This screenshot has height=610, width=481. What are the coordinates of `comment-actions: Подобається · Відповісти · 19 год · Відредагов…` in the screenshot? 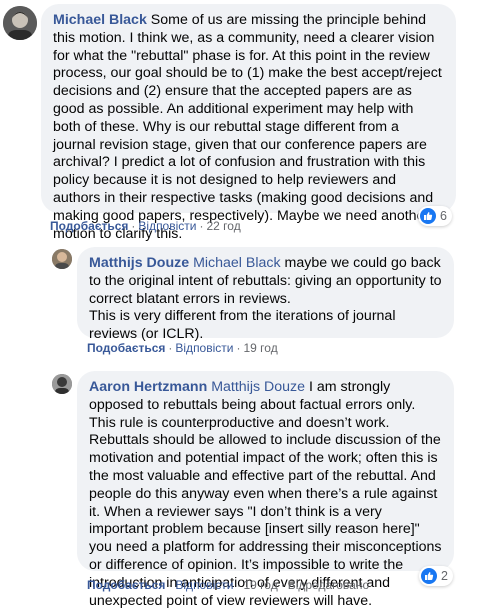 It's located at (228, 585).